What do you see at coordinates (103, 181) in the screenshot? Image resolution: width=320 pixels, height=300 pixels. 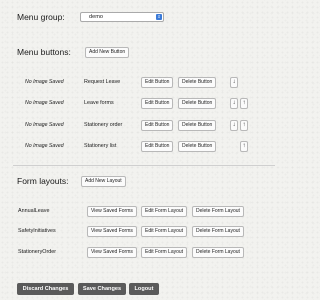 I see `add-new-layout-button: Add New Layout` at bounding box center [103, 181].